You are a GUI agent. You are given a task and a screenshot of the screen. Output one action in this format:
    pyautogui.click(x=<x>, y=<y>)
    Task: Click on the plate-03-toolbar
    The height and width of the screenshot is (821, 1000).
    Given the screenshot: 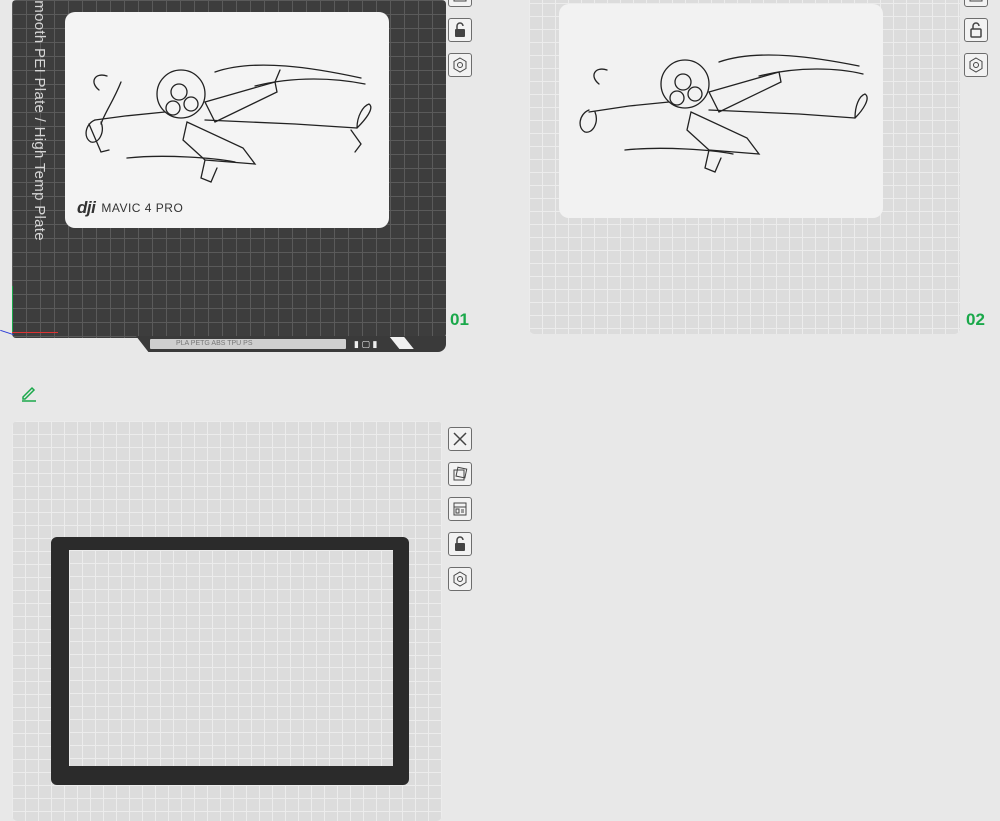 What is the action you would take?
    pyautogui.click(x=461, y=514)
    